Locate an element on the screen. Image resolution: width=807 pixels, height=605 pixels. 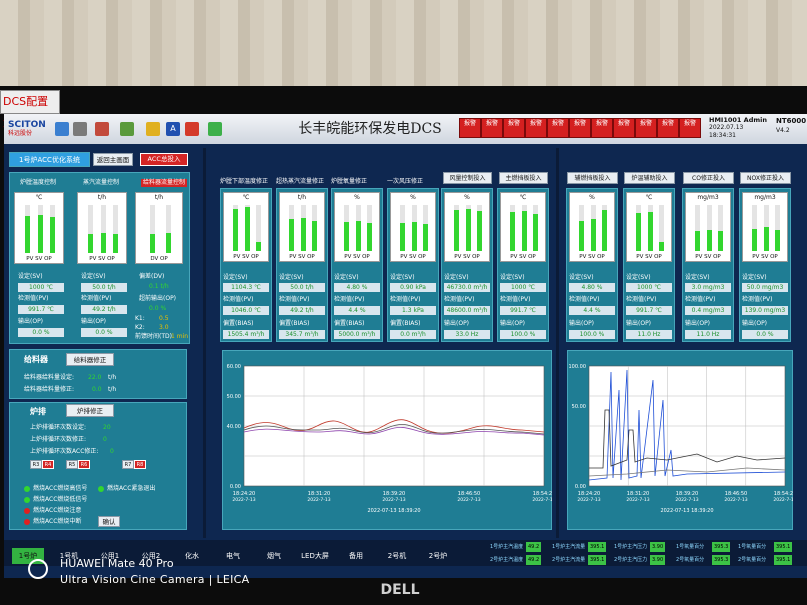
left-gauge: t/h PV SV OP is located at coordinates (102, 228).